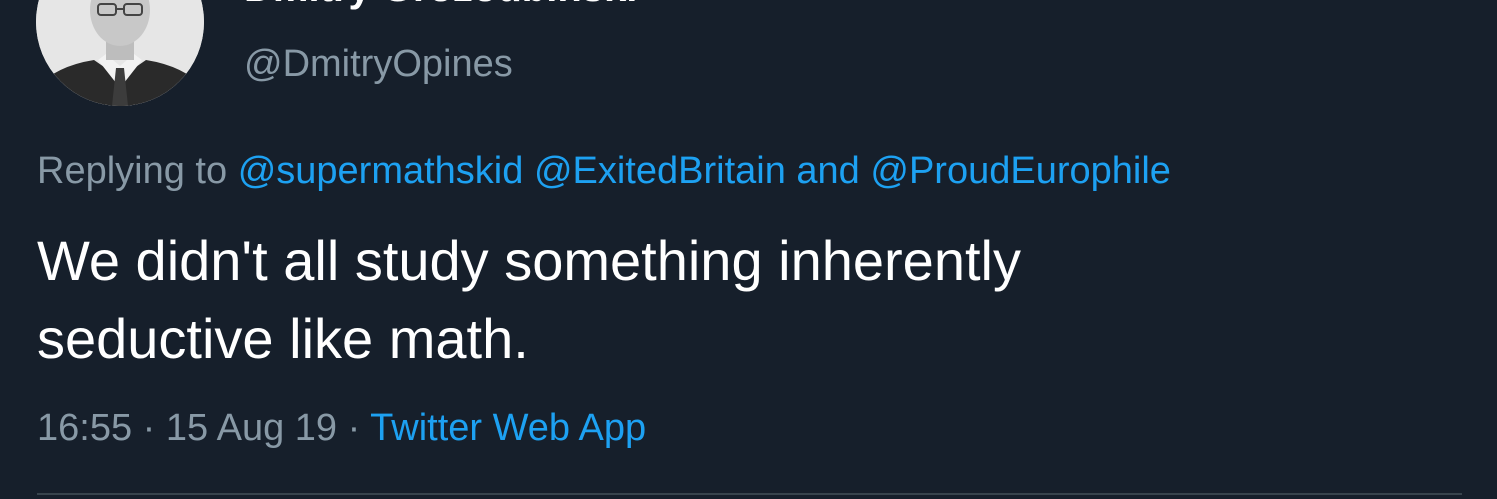 The height and width of the screenshot is (499, 1497). I want to click on mention-link: @ExitedBritain, so click(660, 171).